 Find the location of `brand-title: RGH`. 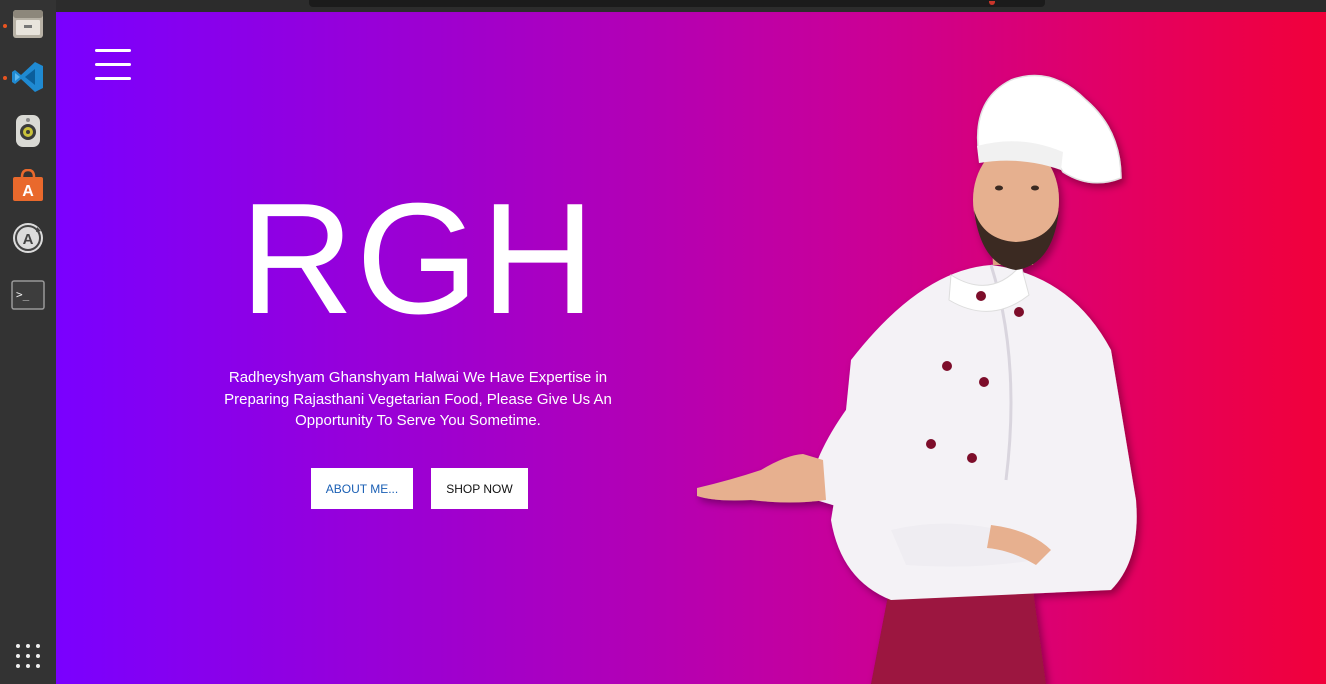

brand-title: RGH is located at coordinates (418, 259).